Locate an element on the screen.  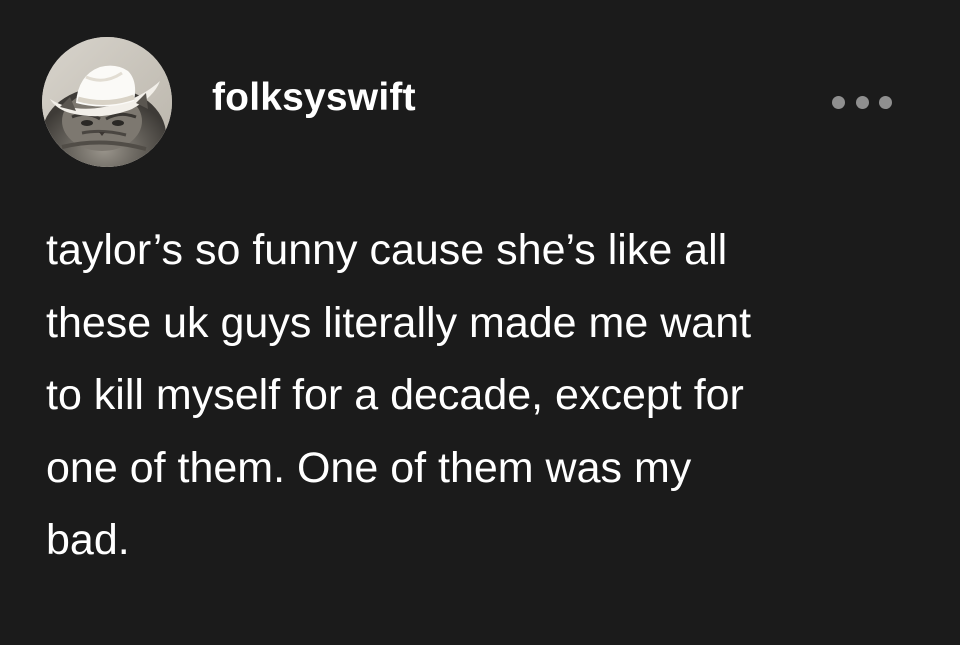
cat-in-cowboy-hat-avatar-icon is located at coordinates (107, 102).